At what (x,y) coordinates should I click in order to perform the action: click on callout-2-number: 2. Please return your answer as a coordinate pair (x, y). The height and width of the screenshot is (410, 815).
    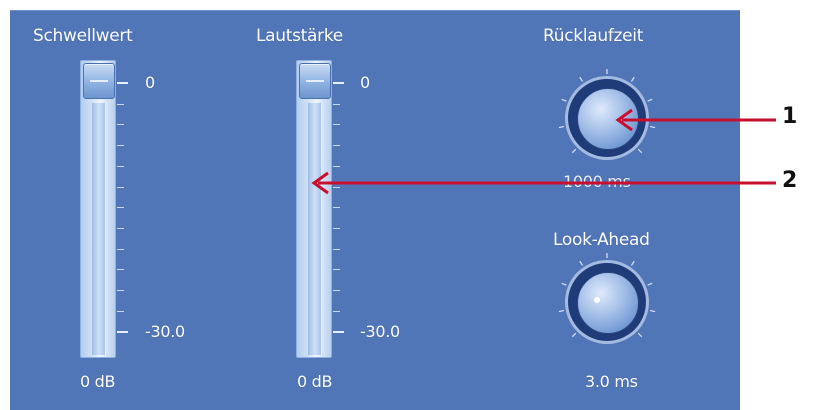
    Looking at the image, I should click on (790, 180).